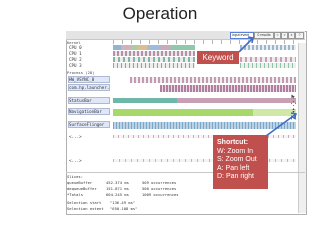 This screenshot has height=240, width=320. Describe the element at coordinates (233, 142) in the screenshot. I see `shortcut-callout-title: Shortcut:` at that location.